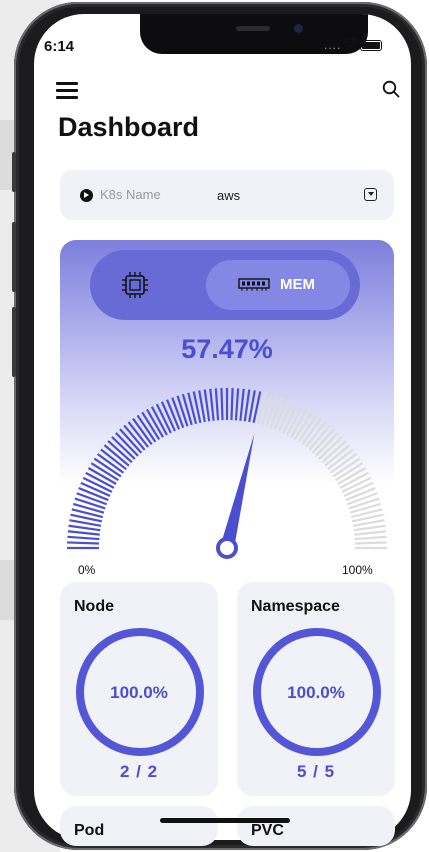  What do you see at coordinates (298, 28) in the screenshot?
I see `camera` at bounding box center [298, 28].